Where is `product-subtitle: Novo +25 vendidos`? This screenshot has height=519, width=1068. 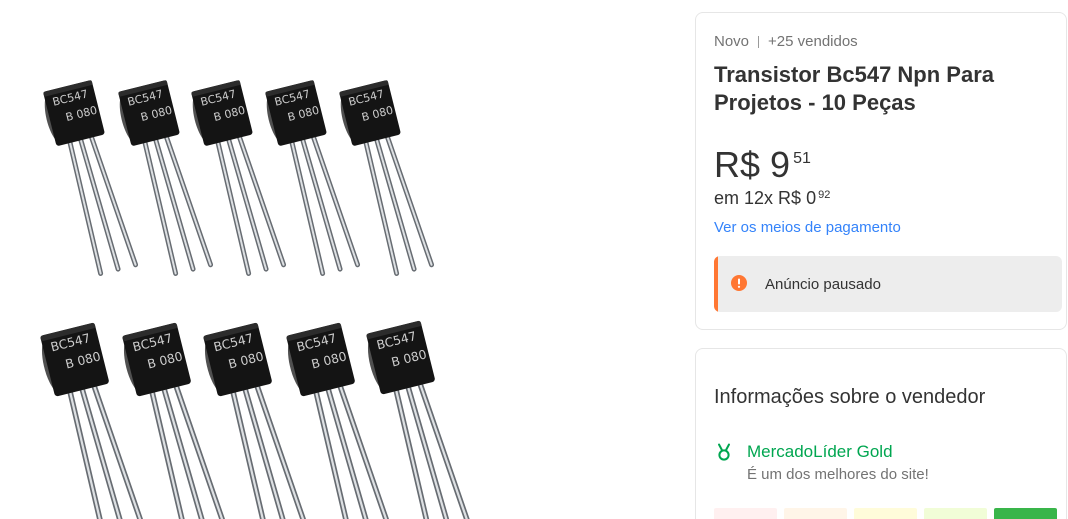 product-subtitle: Novo +25 vendidos is located at coordinates (786, 42).